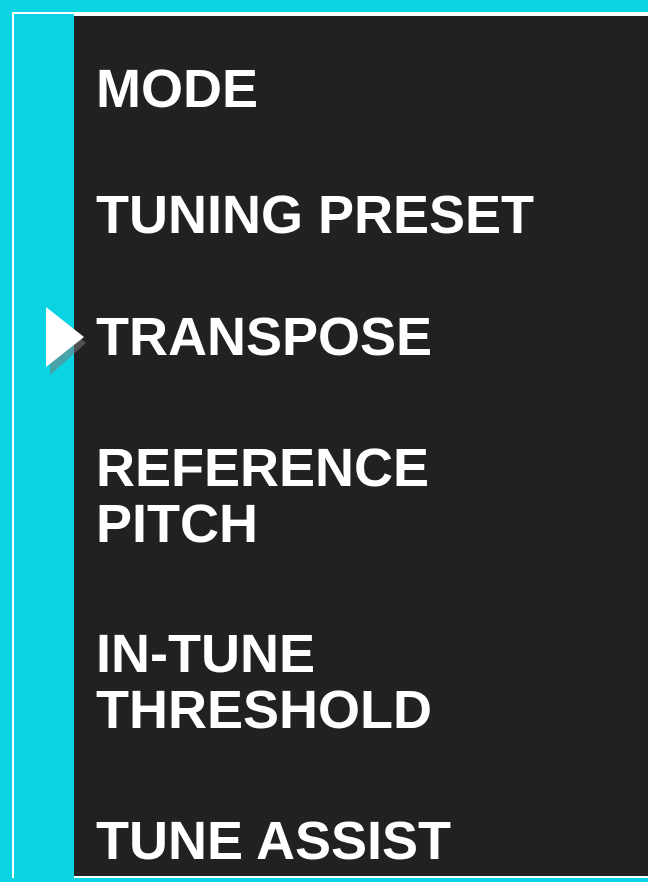  What do you see at coordinates (66, 341) in the screenshot?
I see `right-triangle-selector-icon` at bounding box center [66, 341].